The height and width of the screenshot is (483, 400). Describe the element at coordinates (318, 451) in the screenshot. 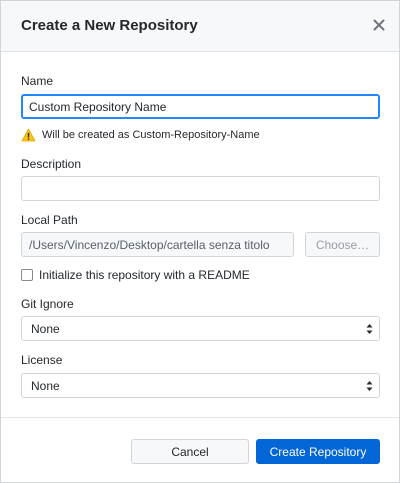

I see `create-repository-button: Create Repository` at that location.